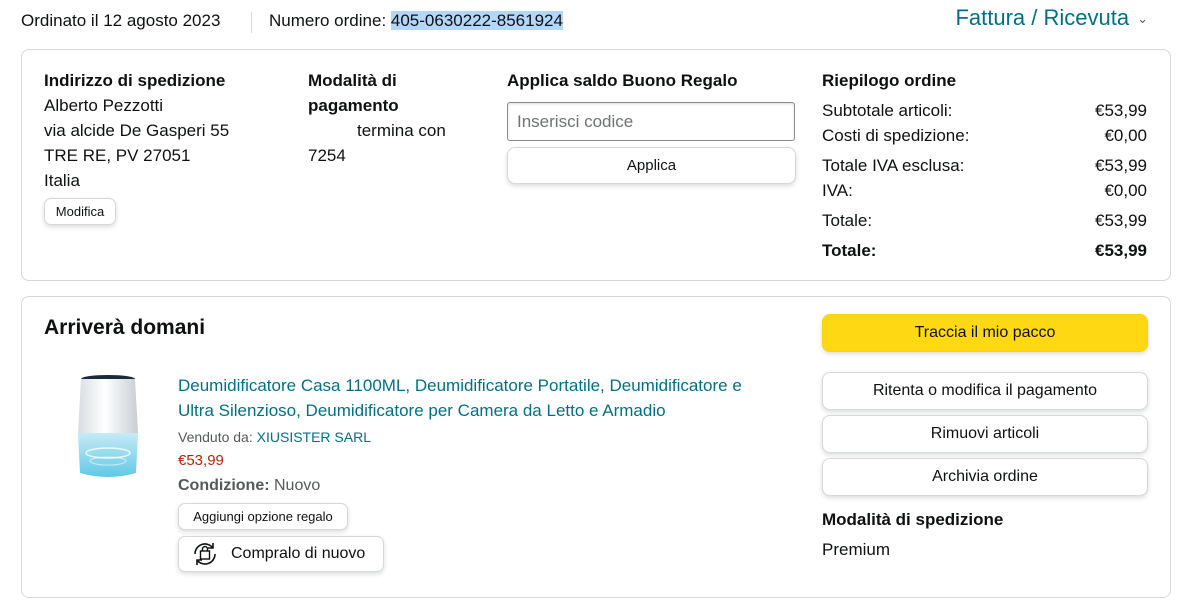 Image resolution: width=1184 pixels, height=615 pixels. What do you see at coordinates (889, 80) in the screenshot?
I see `order-summary-heading: Riepilogo ordine` at bounding box center [889, 80].